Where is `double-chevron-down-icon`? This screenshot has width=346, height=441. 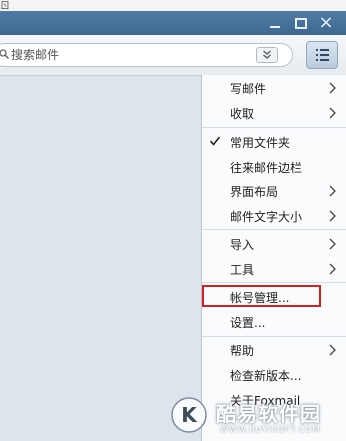
double-chevron-down-icon is located at coordinates (267, 54).